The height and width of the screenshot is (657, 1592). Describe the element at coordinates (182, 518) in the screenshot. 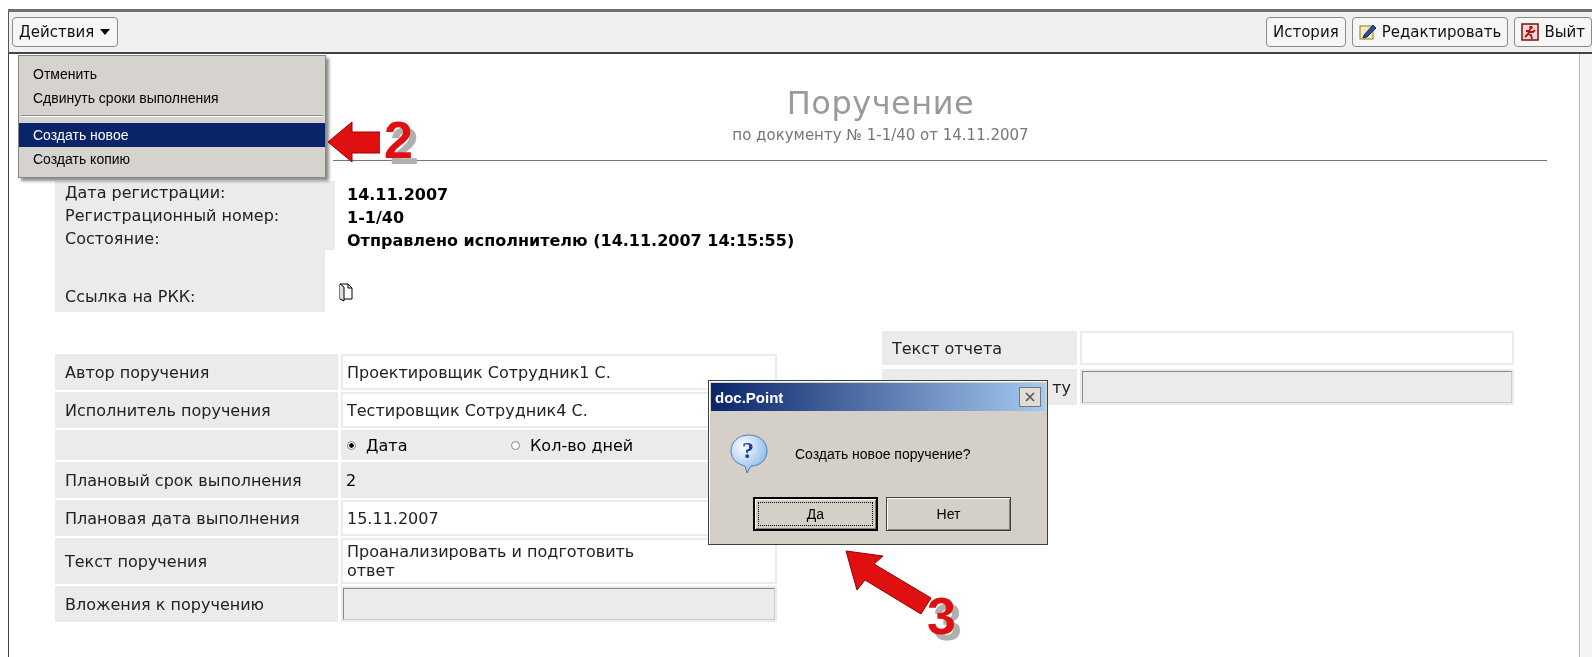

I see `field-label: Плановая дата выполнения` at that location.